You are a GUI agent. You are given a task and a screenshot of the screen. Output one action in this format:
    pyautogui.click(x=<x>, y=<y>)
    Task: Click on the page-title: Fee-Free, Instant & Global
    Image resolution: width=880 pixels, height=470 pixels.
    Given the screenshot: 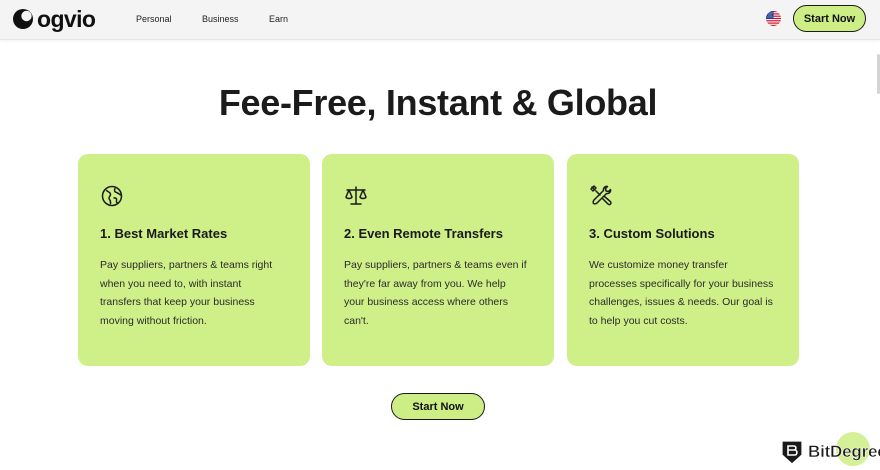 What is the action you would take?
    pyautogui.click(x=438, y=102)
    